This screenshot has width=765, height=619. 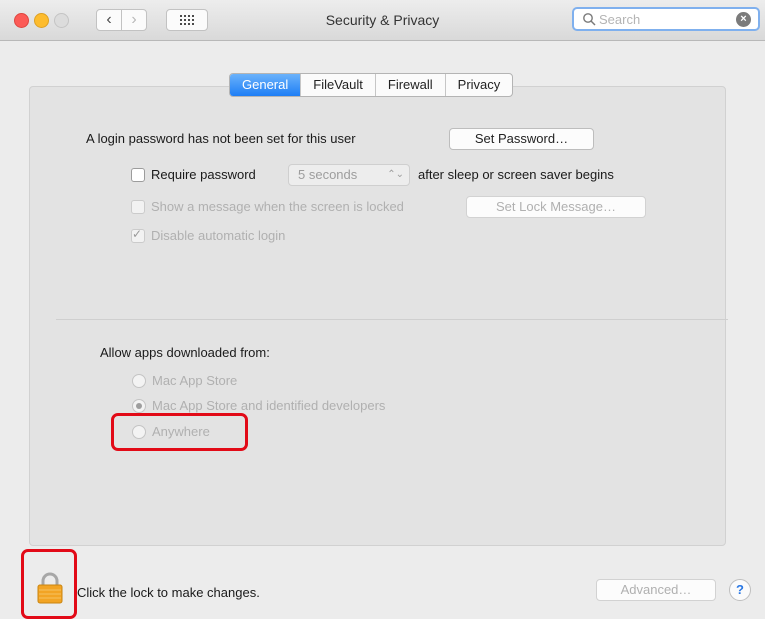 I want to click on tab-general: General, so click(x=265, y=85).